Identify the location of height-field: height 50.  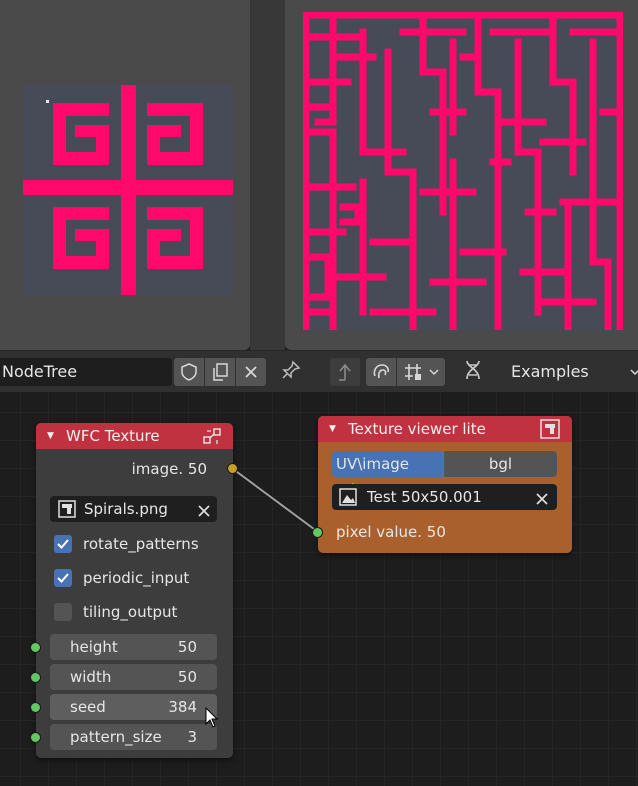
(133, 647).